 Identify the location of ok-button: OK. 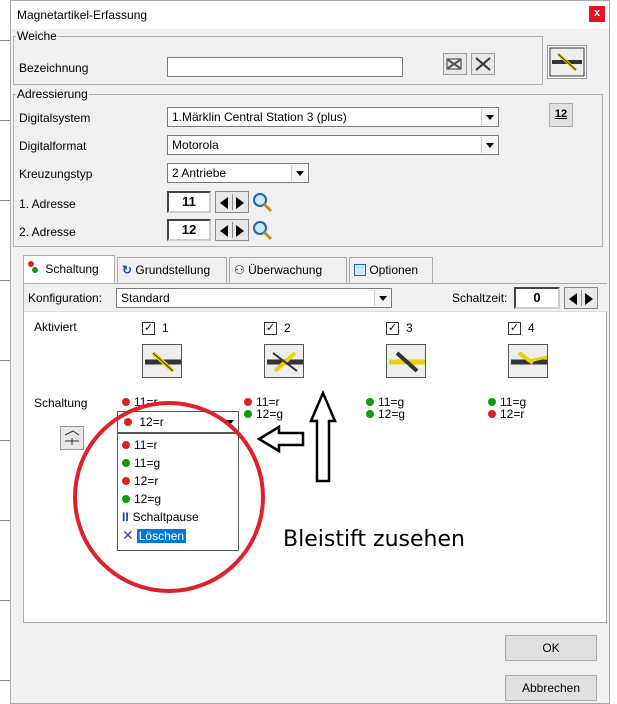
(551, 648).